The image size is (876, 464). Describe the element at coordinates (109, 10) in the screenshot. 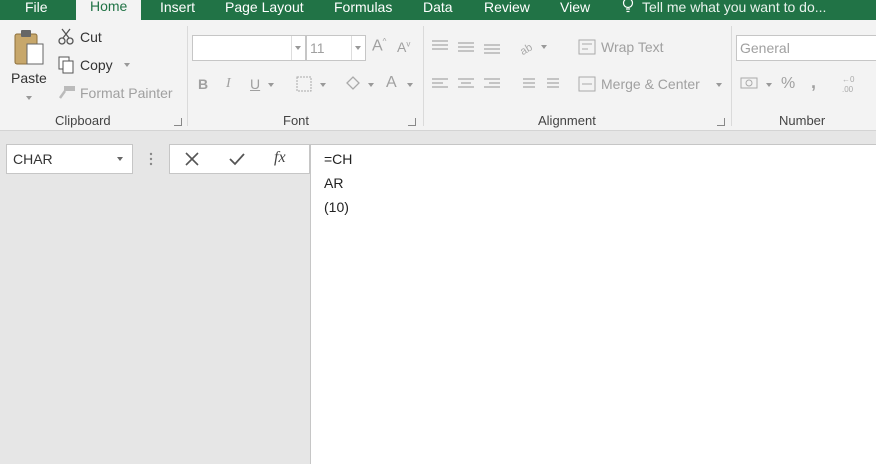

I see `tab-home: Home` at that location.